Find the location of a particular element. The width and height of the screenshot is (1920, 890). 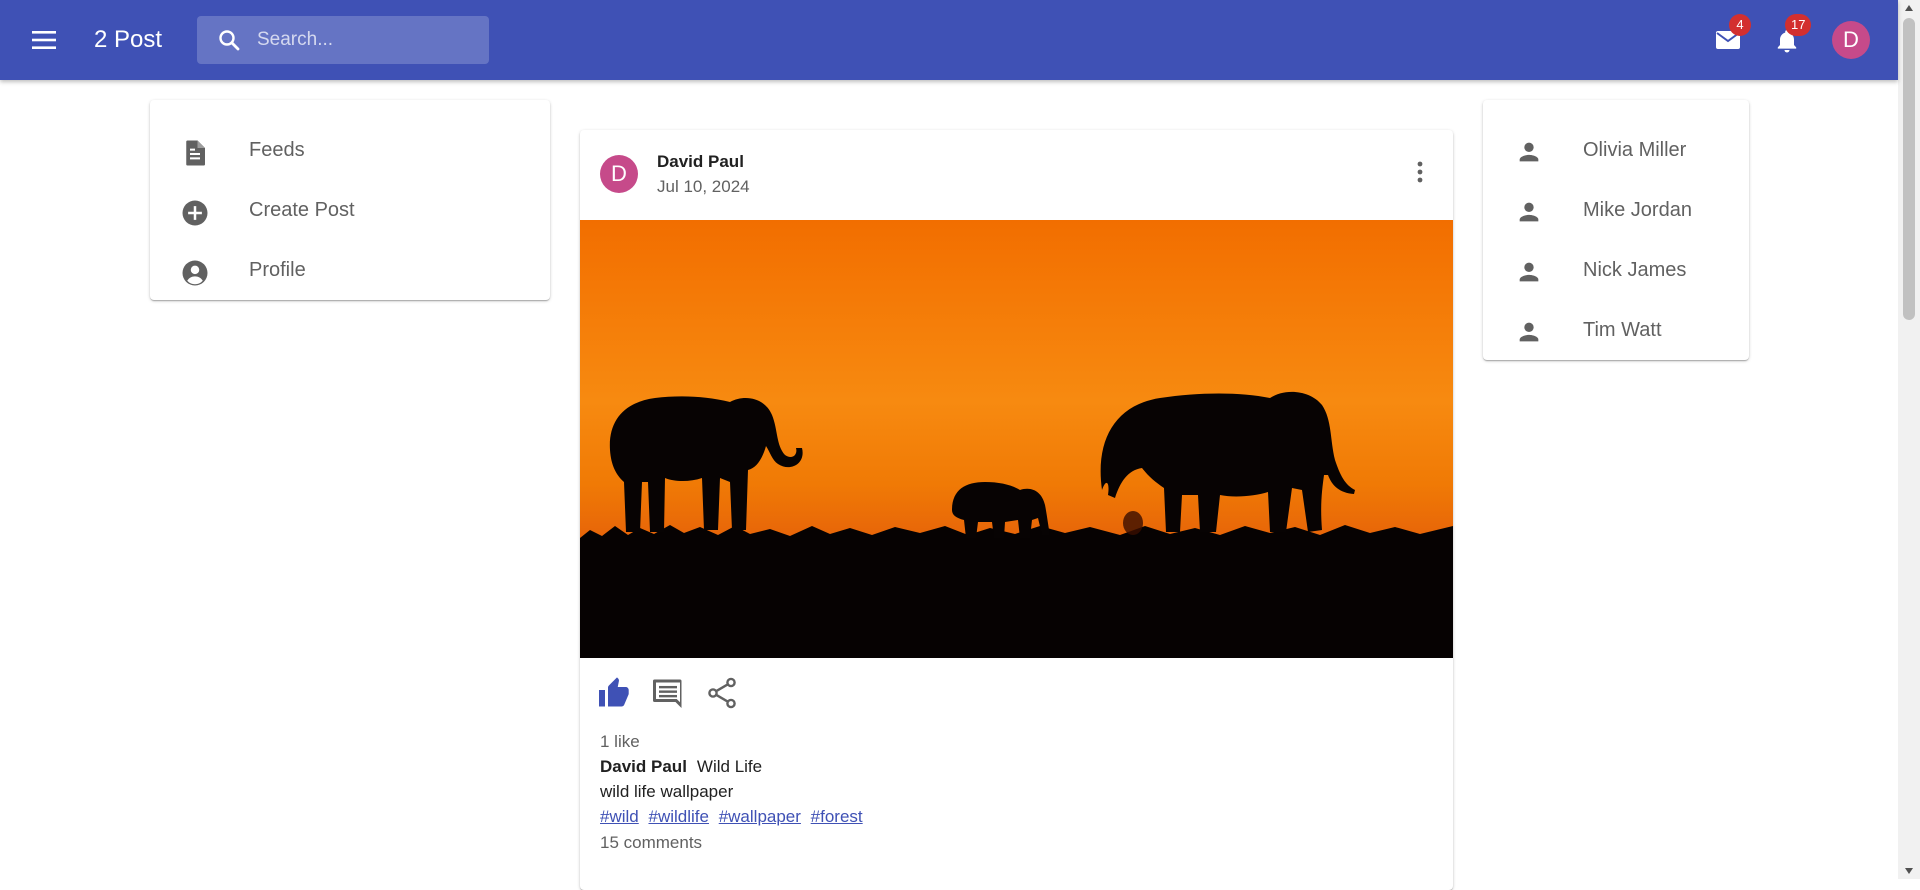

menu-icon is located at coordinates (44, 40).